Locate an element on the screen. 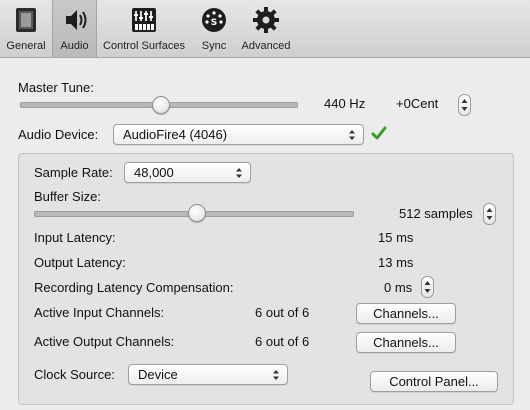  active-output-label: Active Output Channels: is located at coordinates (104, 341).